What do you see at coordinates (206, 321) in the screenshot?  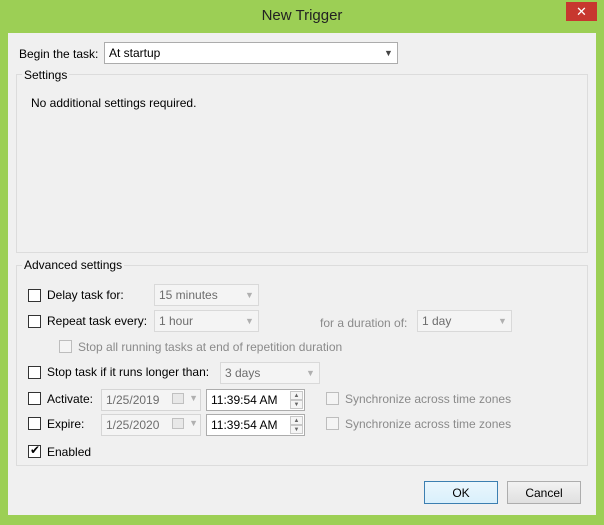 I see `repeat-task-dropdown: 1 hour ▼` at bounding box center [206, 321].